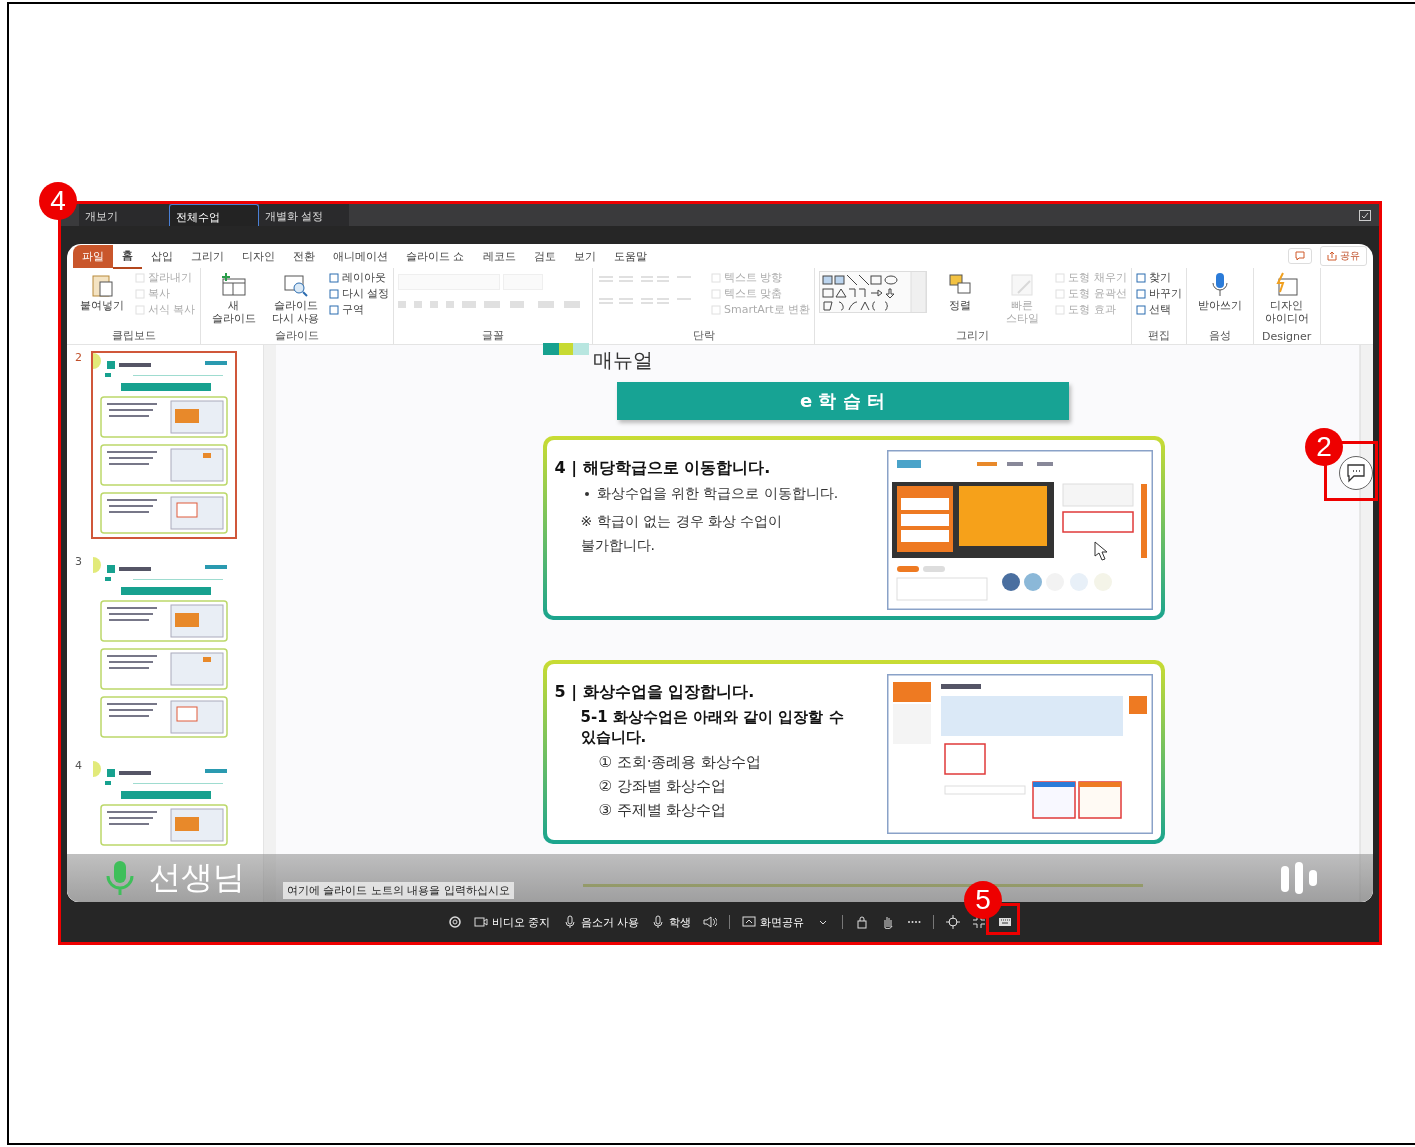  What do you see at coordinates (773, 922) in the screenshot?
I see `toolbar-button: 화면공유` at bounding box center [773, 922].